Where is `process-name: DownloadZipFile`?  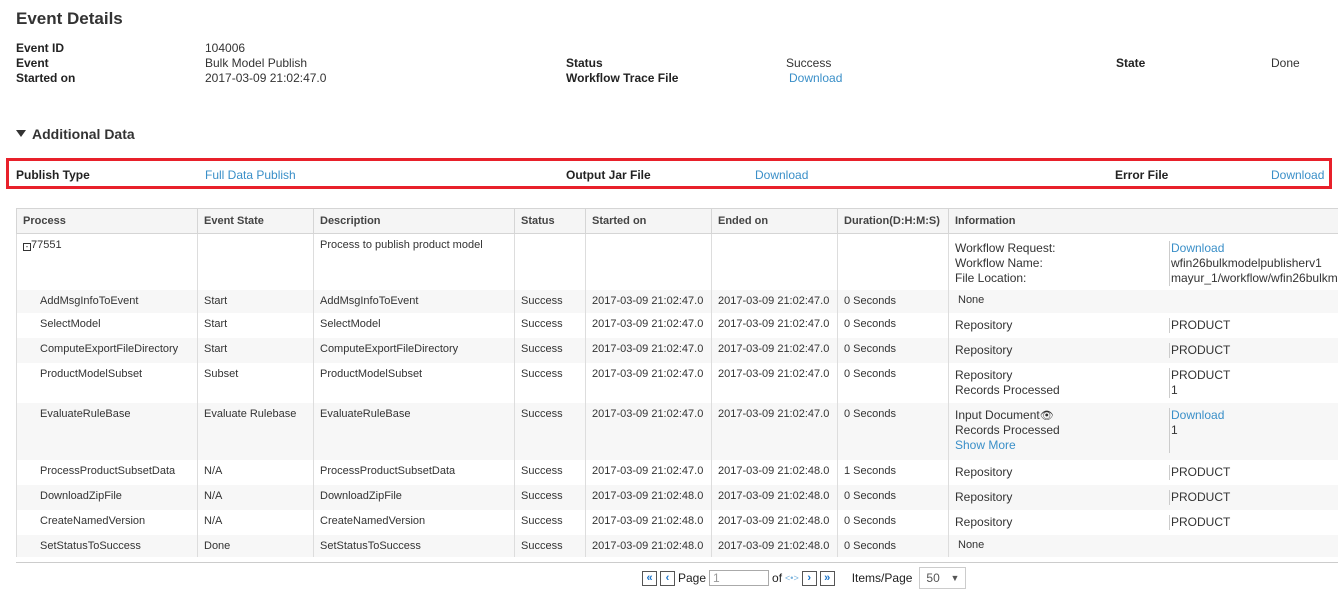
process-name: DownloadZipFile is located at coordinates (107, 497).